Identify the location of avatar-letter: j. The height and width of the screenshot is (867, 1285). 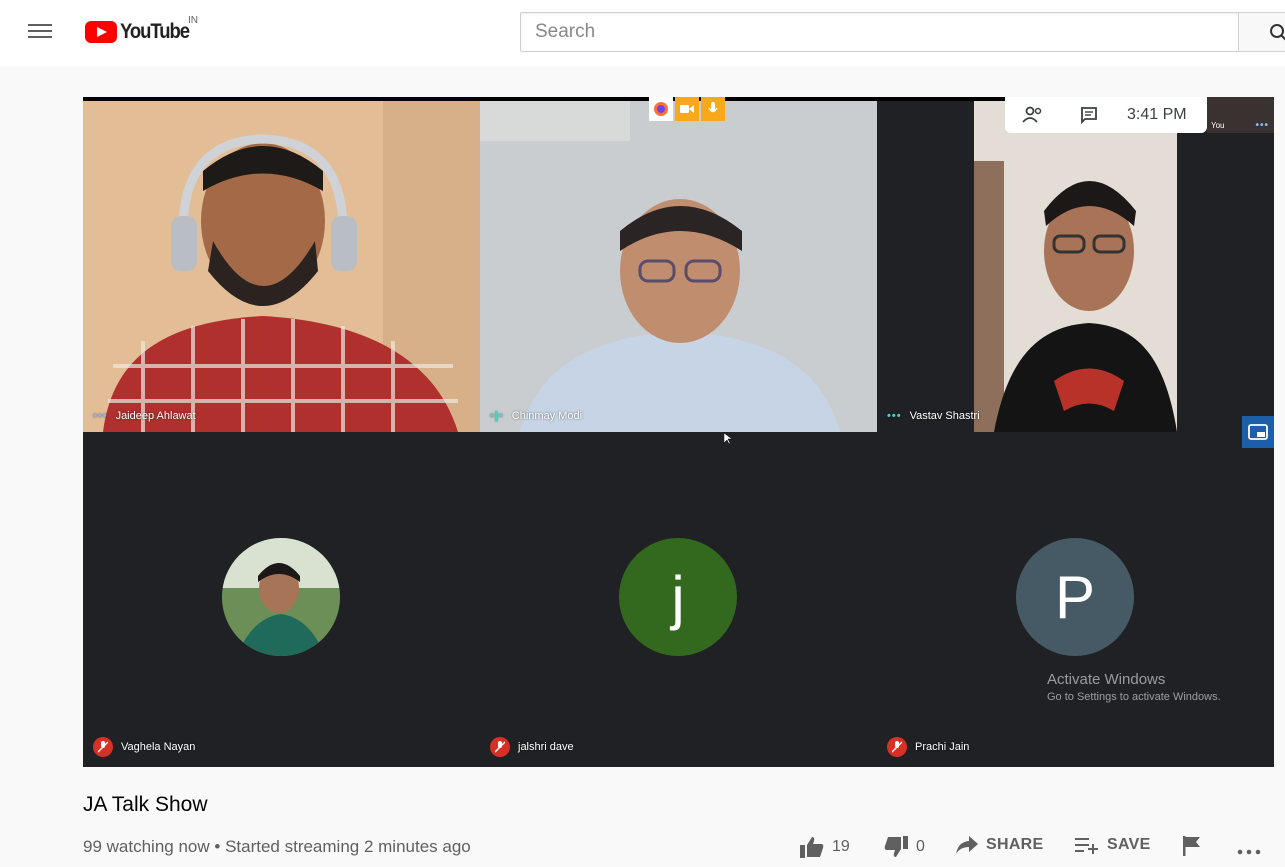
(678, 597).